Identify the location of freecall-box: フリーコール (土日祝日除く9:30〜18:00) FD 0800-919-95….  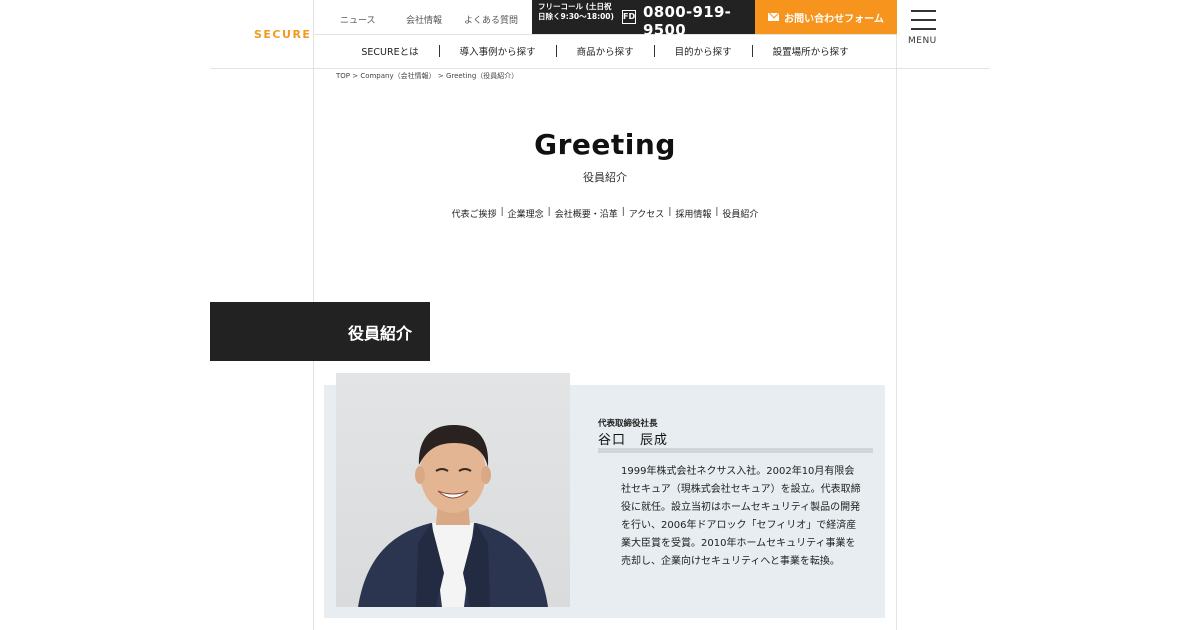
(643, 19).